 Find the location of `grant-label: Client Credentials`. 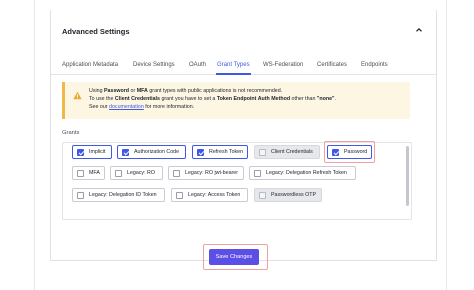

grant-label: Client Credentials is located at coordinates (292, 152).